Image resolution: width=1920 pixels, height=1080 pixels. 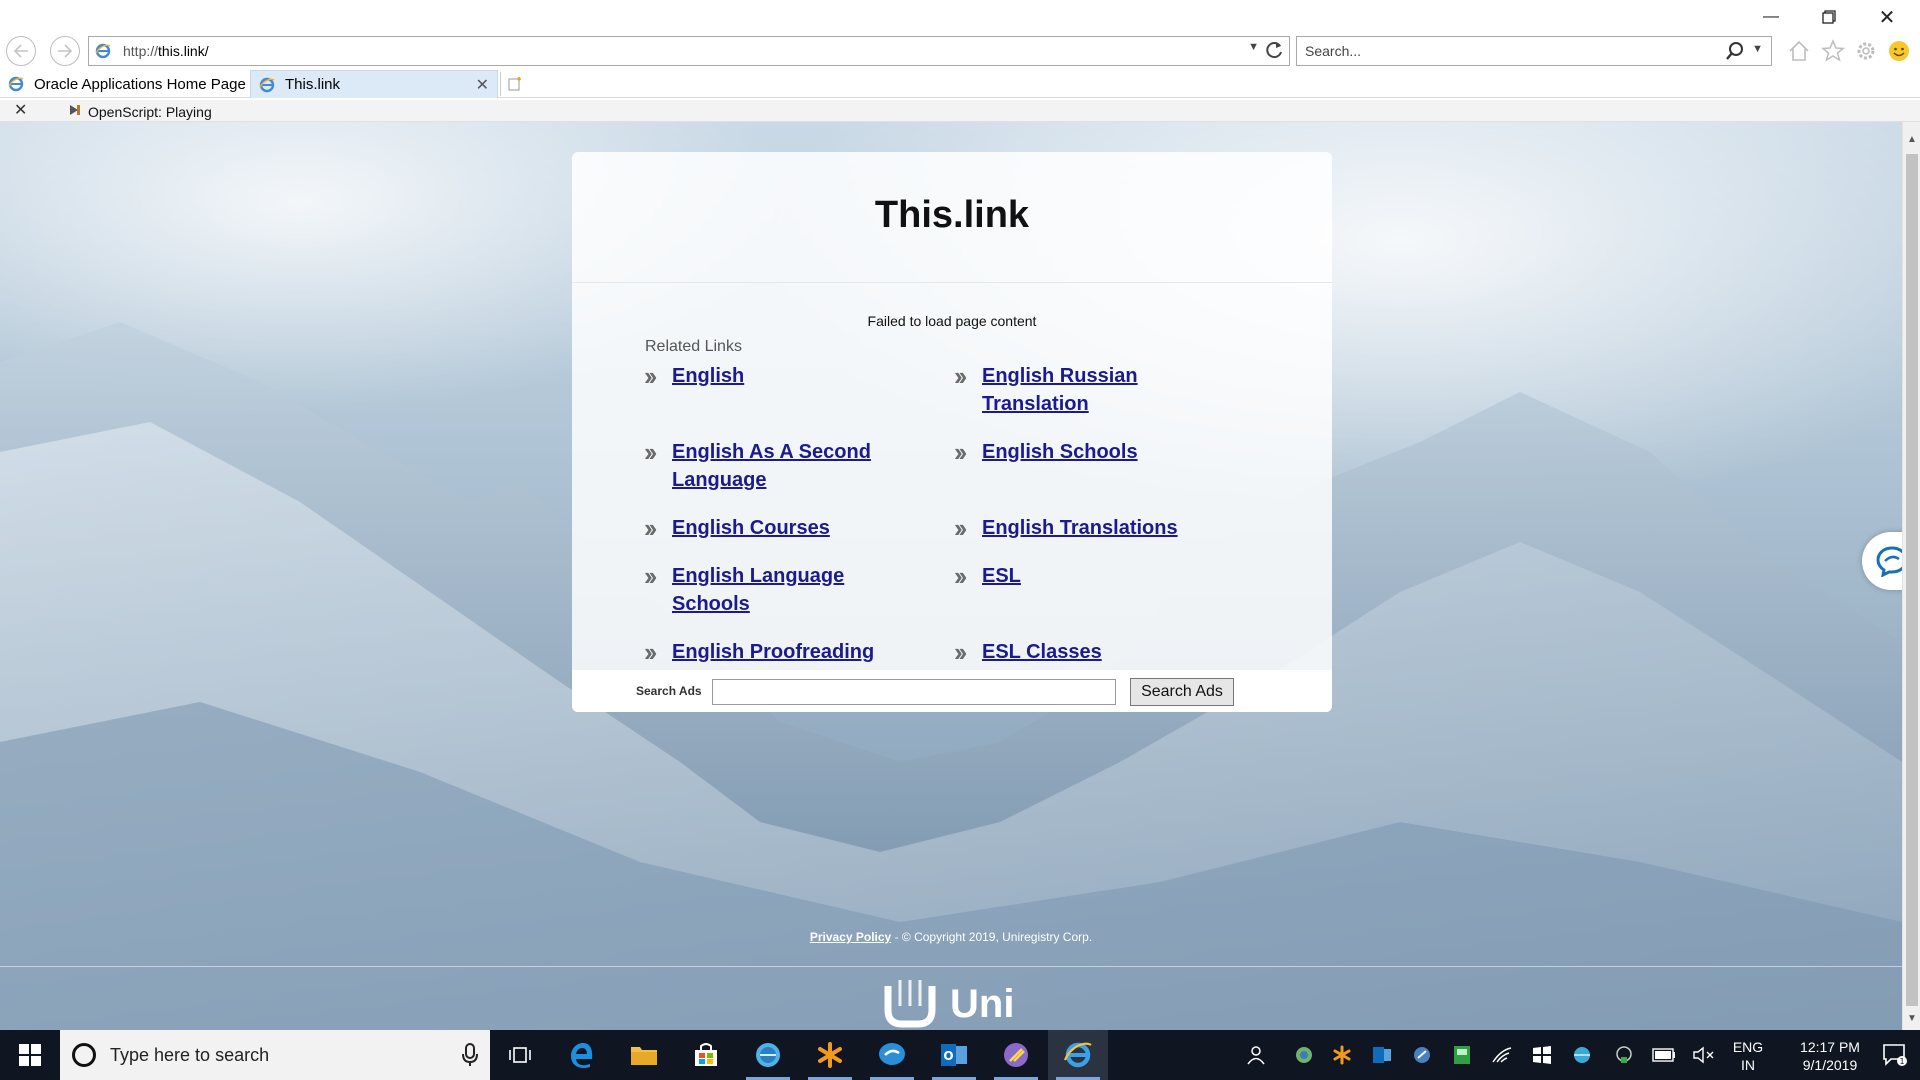 What do you see at coordinates (948, 1004) in the screenshot?
I see `uniregistry-logo: Uni` at bounding box center [948, 1004].